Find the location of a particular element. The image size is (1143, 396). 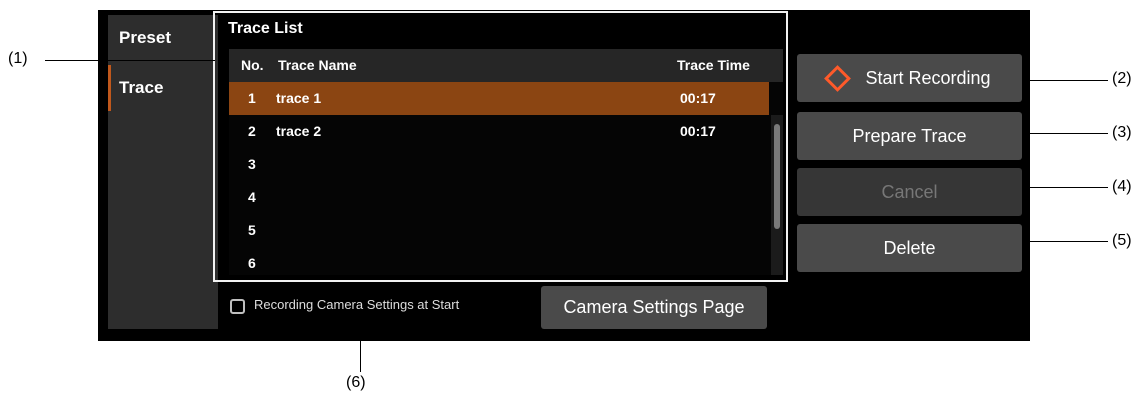

row-number: 5 is located at coordinates (252, 230).